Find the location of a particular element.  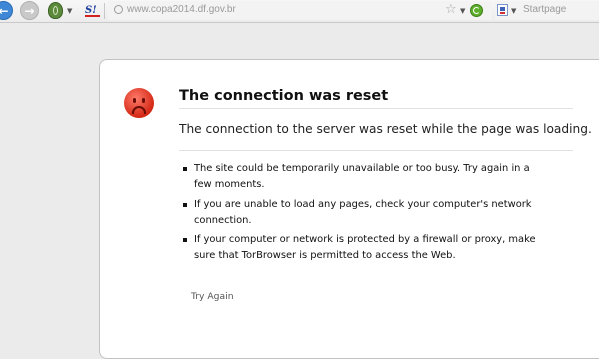

search-engine-dropdown-arrow-icon: ▼ is located at coordinates (513, 11).